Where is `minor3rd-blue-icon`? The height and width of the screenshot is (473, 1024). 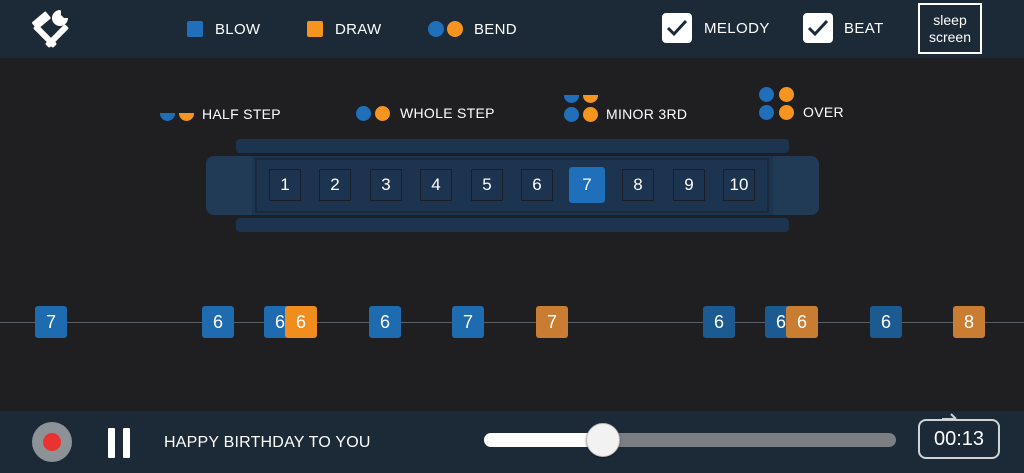 minor3rd-blue-icon is located at coordinates (571, 108).